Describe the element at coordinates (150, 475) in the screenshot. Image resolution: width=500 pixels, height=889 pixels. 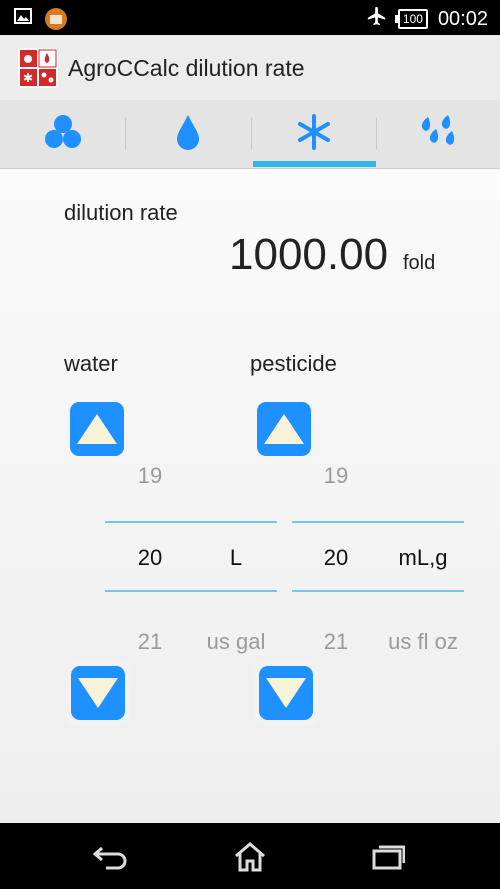
I see `water-prev-value: 19` at that location.